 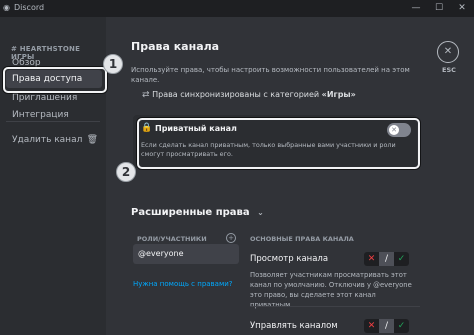 I want to click on close-icon: ✕, so click(x=448, y=51).